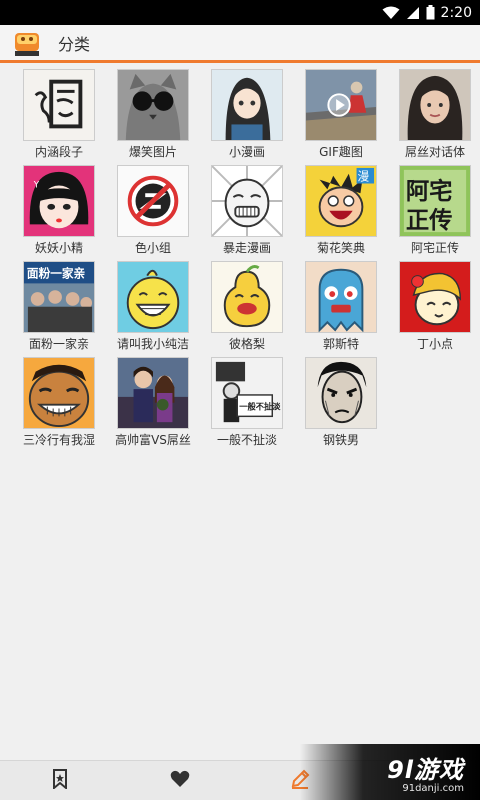  I want to click on category-label: 郭斯特, so click(340, 344).